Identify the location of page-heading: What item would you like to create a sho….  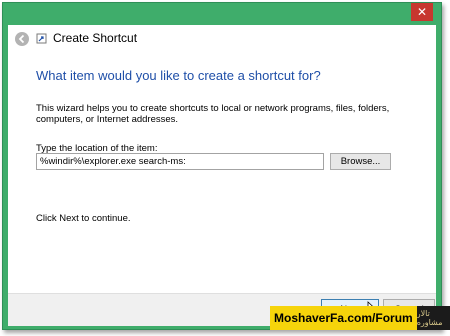
(178, 75).